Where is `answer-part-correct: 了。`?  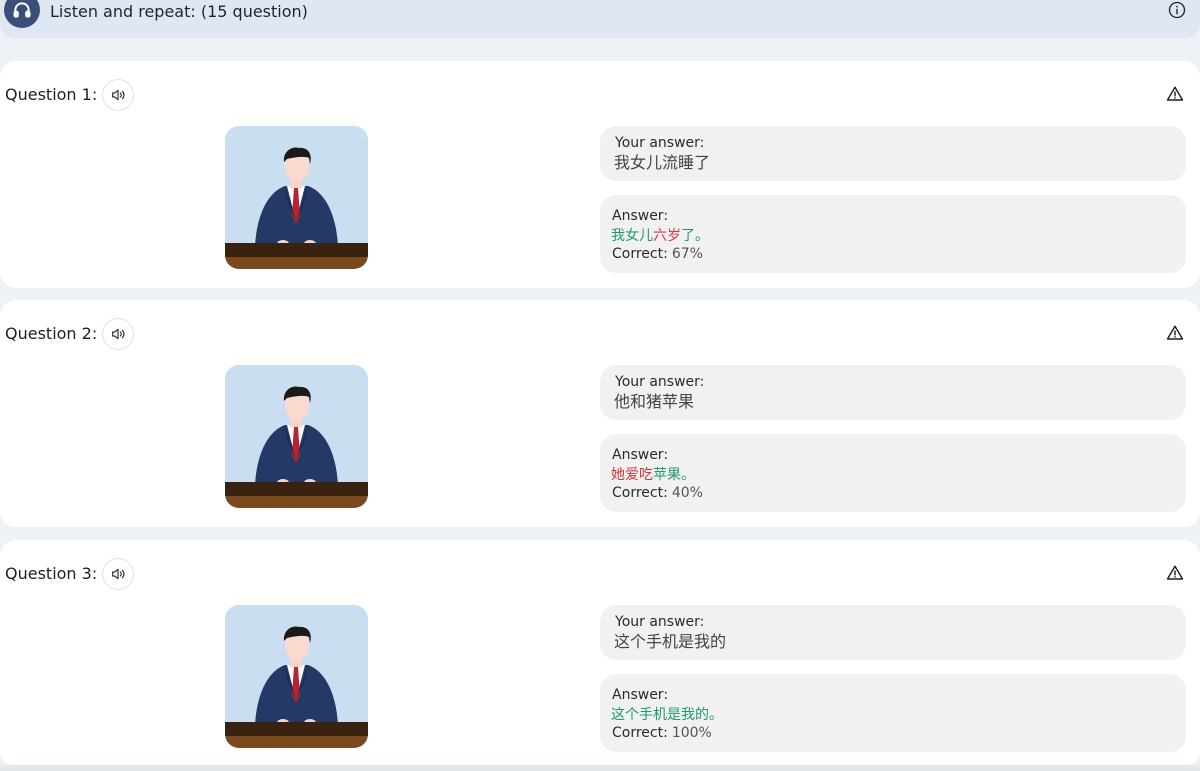 answer-part-correct: 了。 is located at coordinates (695, 236).